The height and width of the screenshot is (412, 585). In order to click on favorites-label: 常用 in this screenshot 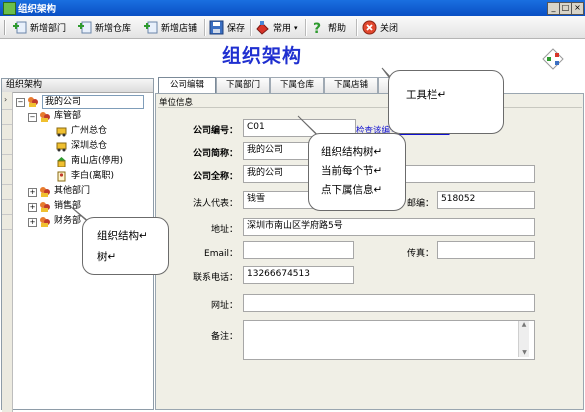, I will do `click(282, 29)`.